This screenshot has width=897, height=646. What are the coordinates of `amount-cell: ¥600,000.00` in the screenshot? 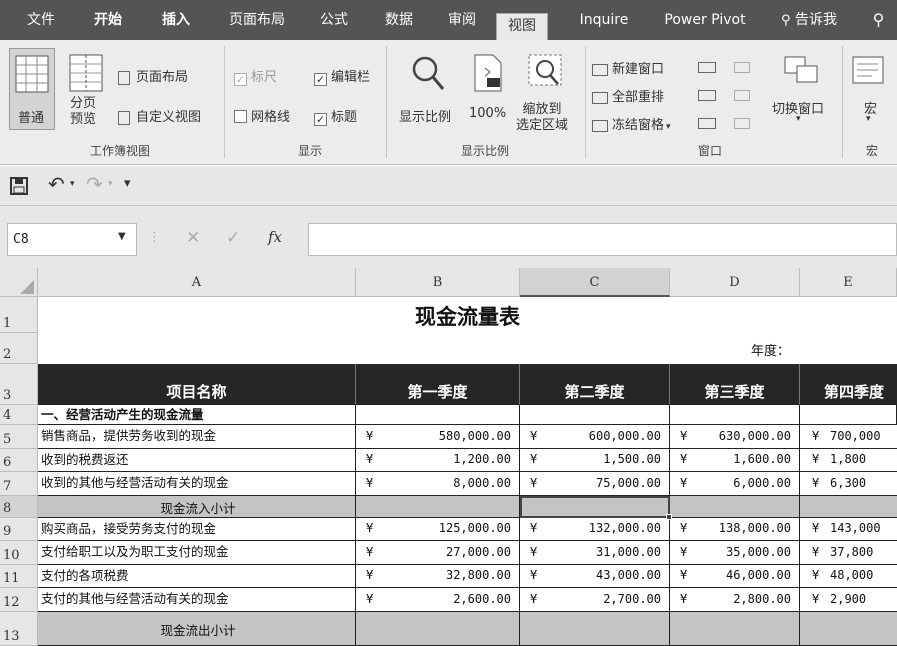 It's located at (595, 437).